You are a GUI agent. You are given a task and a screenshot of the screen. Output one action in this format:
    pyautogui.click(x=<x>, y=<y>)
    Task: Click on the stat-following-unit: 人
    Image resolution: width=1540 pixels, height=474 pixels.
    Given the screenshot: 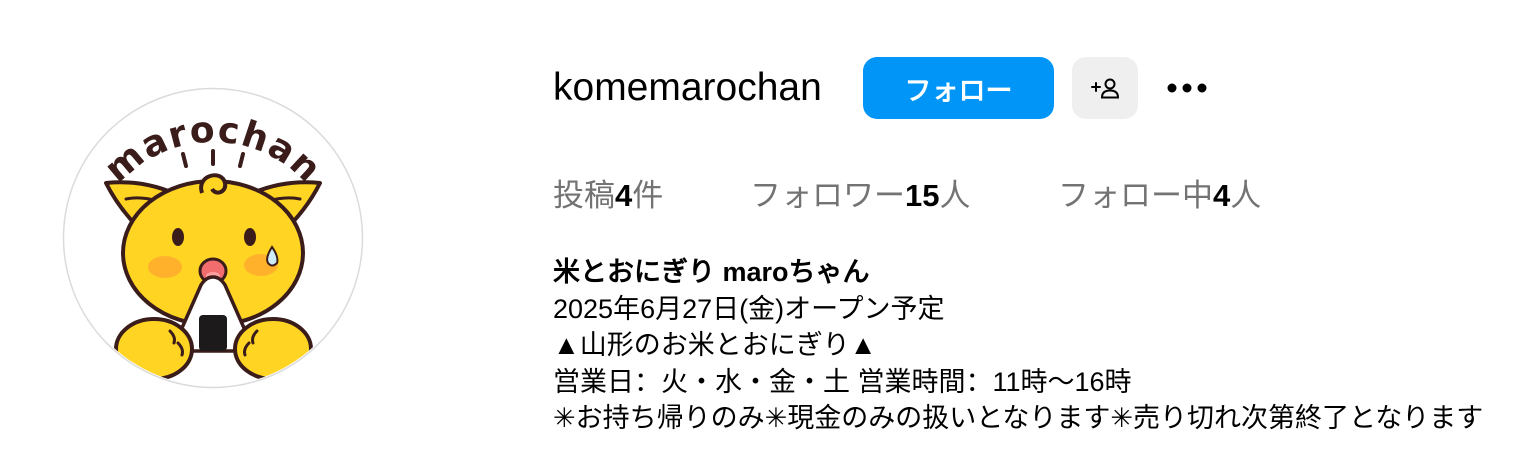 What is the action you would take?
    pyautogui.click(x=1246, y=195)
    